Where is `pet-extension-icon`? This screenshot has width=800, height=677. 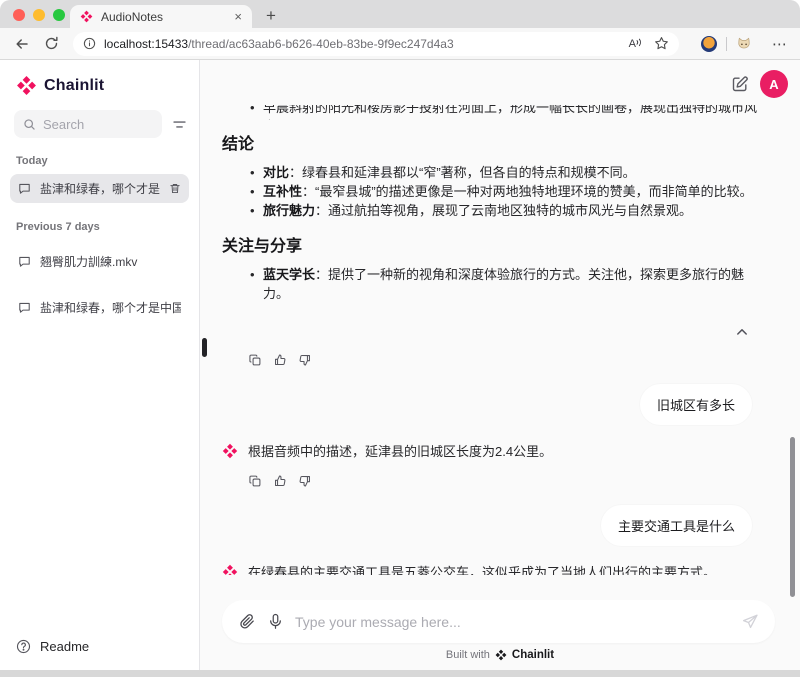 pet-extension-icon is located at coordinates (744, 44).